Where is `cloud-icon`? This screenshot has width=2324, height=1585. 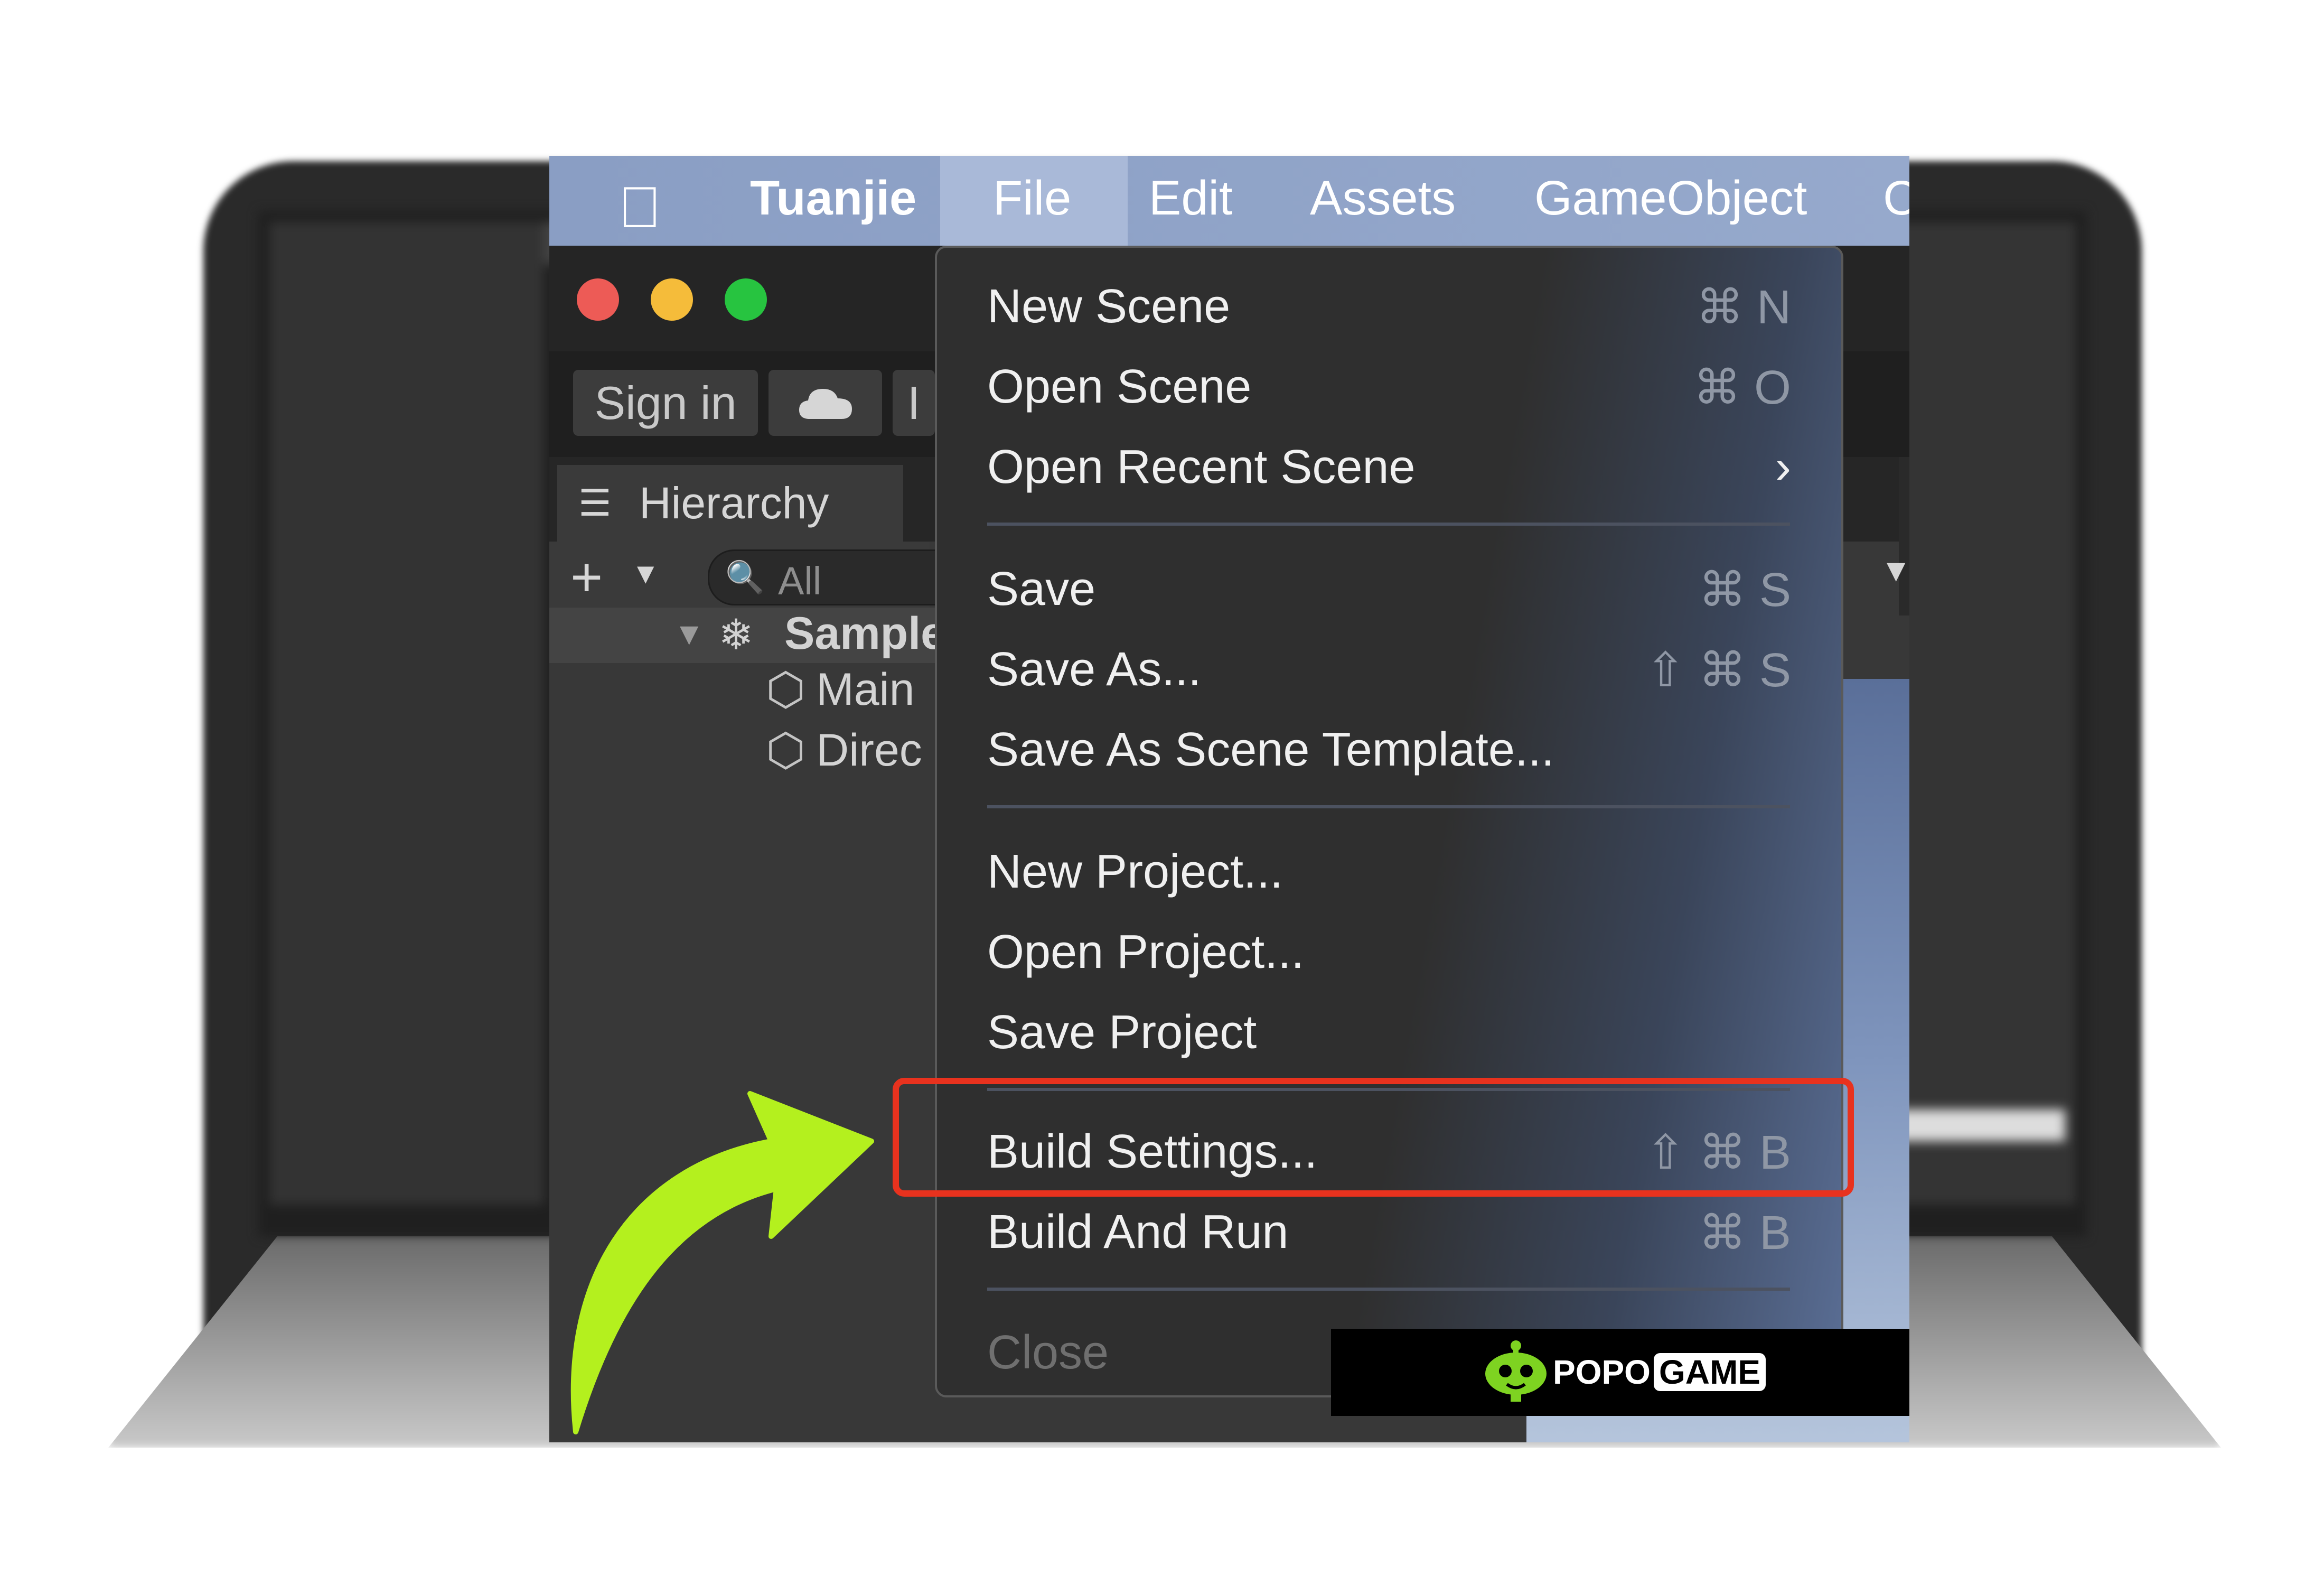 cloud-icon is located at coordinates (825, 404).